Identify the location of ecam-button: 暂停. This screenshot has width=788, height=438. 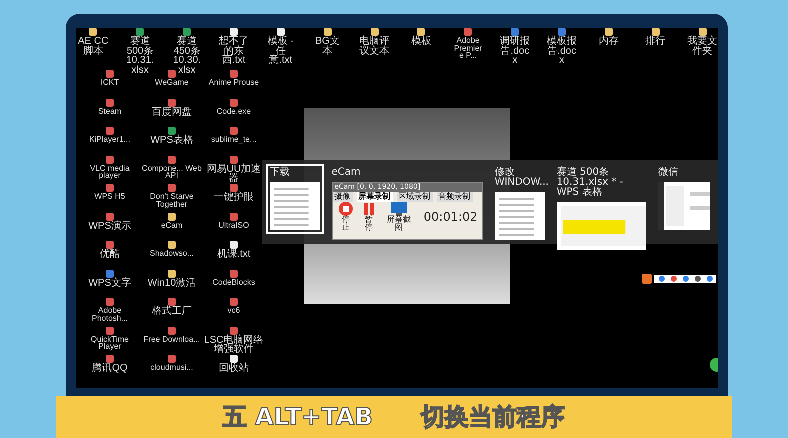
(369, 217).